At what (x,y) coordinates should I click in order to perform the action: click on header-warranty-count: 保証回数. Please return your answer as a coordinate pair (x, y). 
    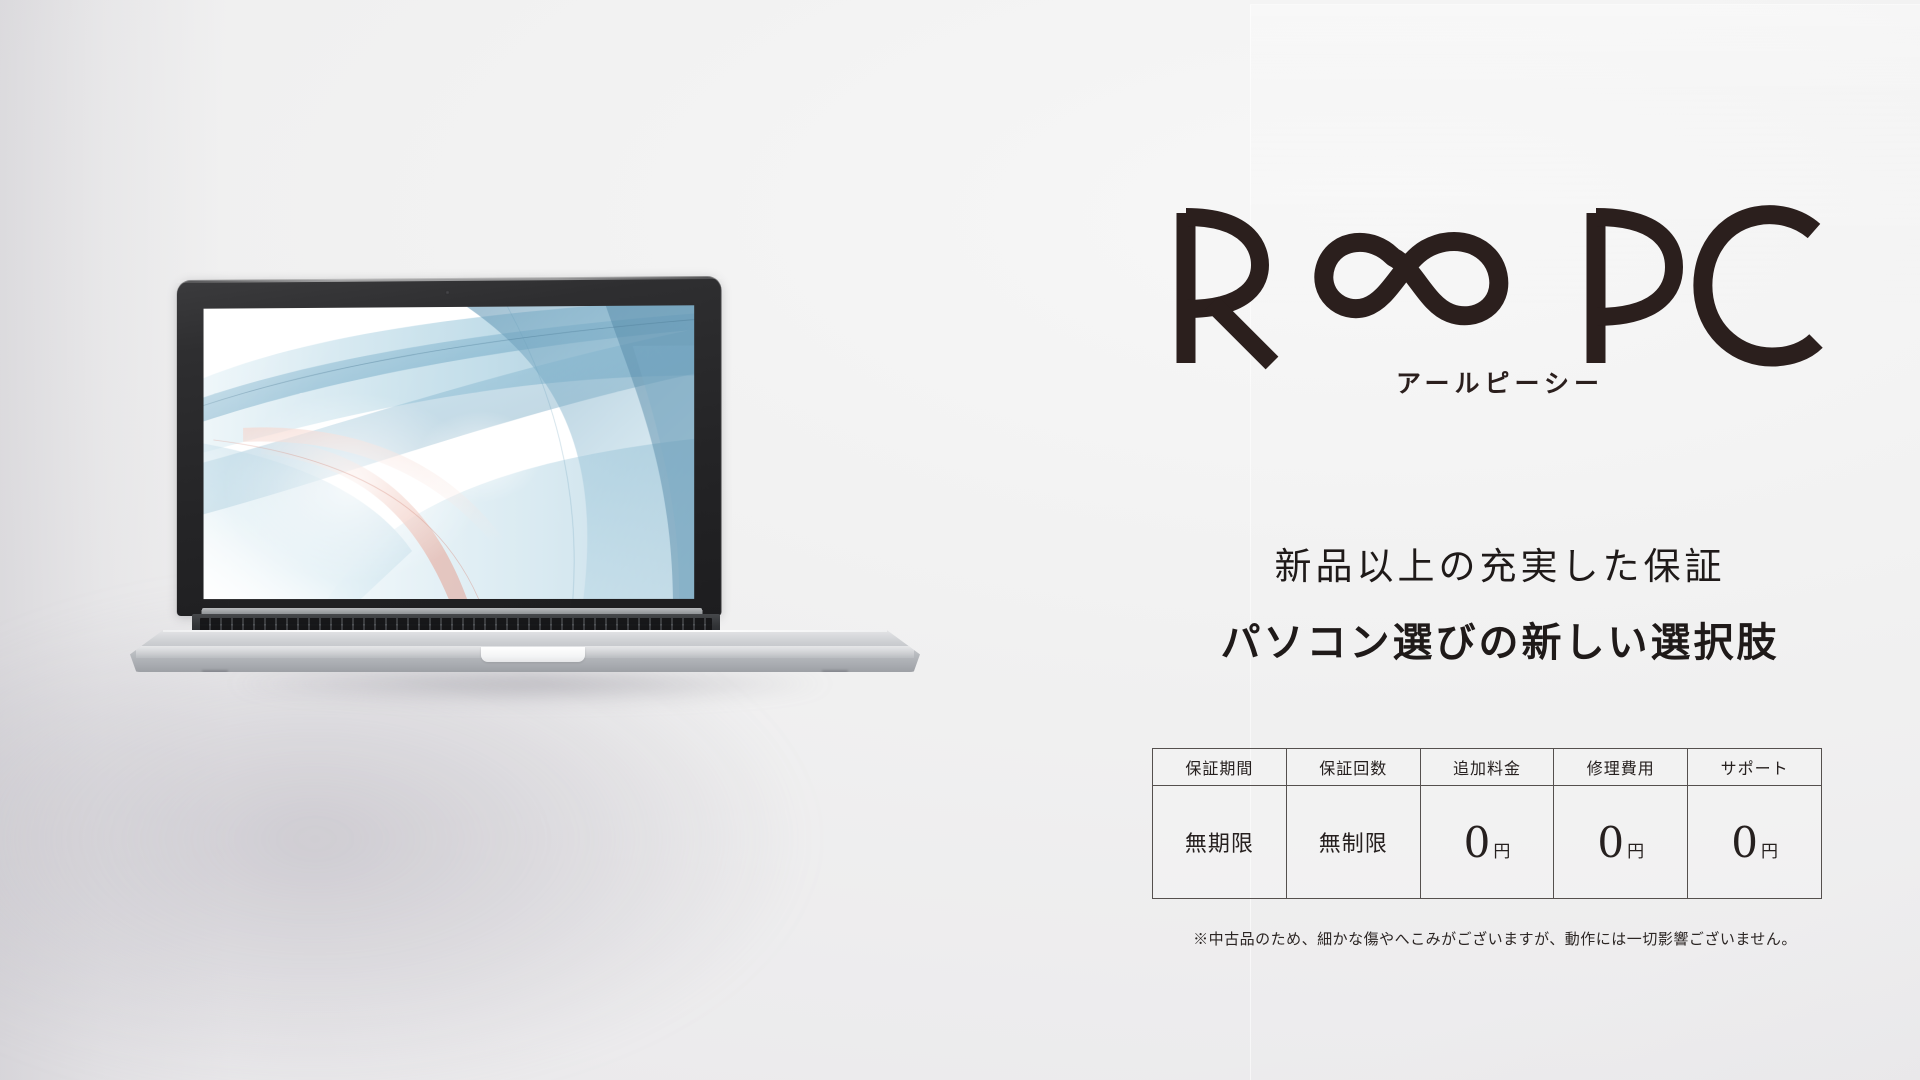
    Looking at the image, I should click on (1353, 767).